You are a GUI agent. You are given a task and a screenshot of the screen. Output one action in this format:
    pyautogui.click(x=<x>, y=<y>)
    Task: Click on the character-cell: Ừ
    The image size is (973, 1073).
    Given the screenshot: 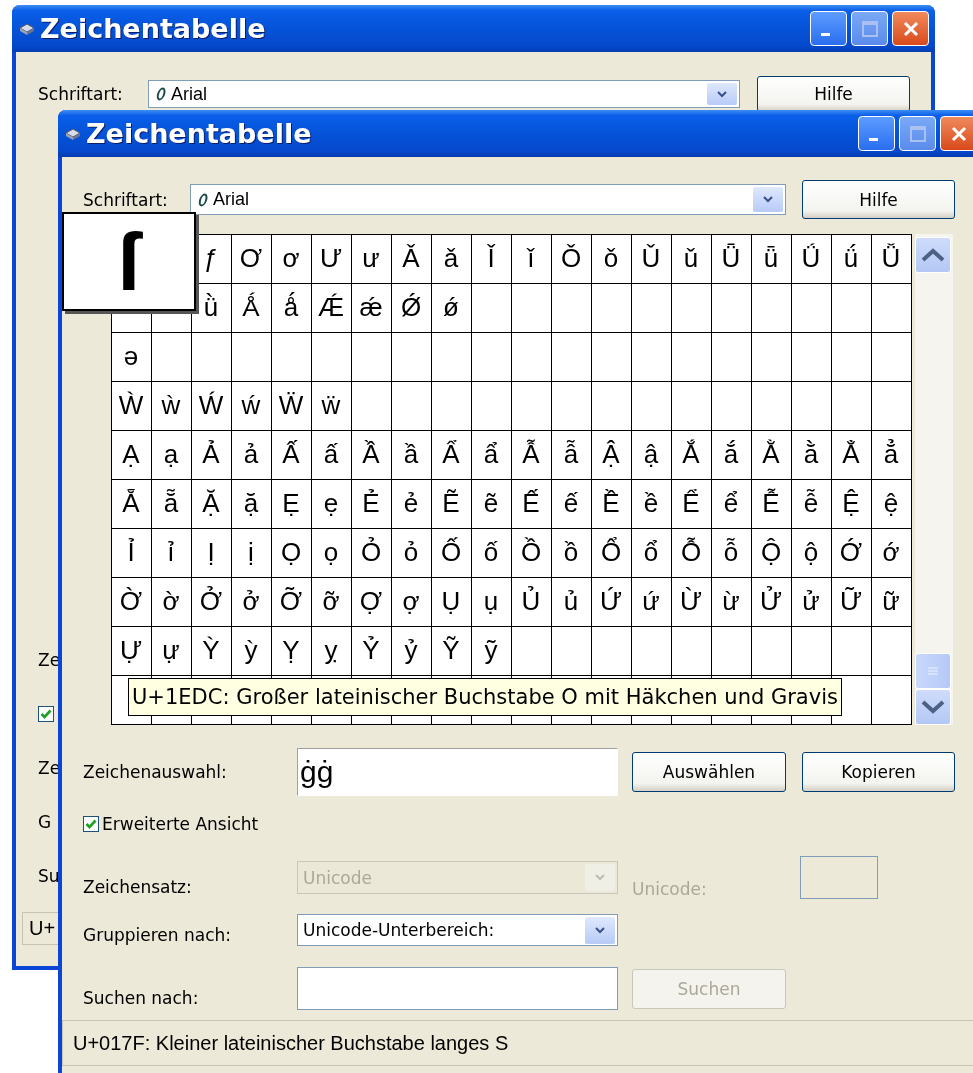 What is the action you would take?
    pyautogui.click(x=691, y=601)
    